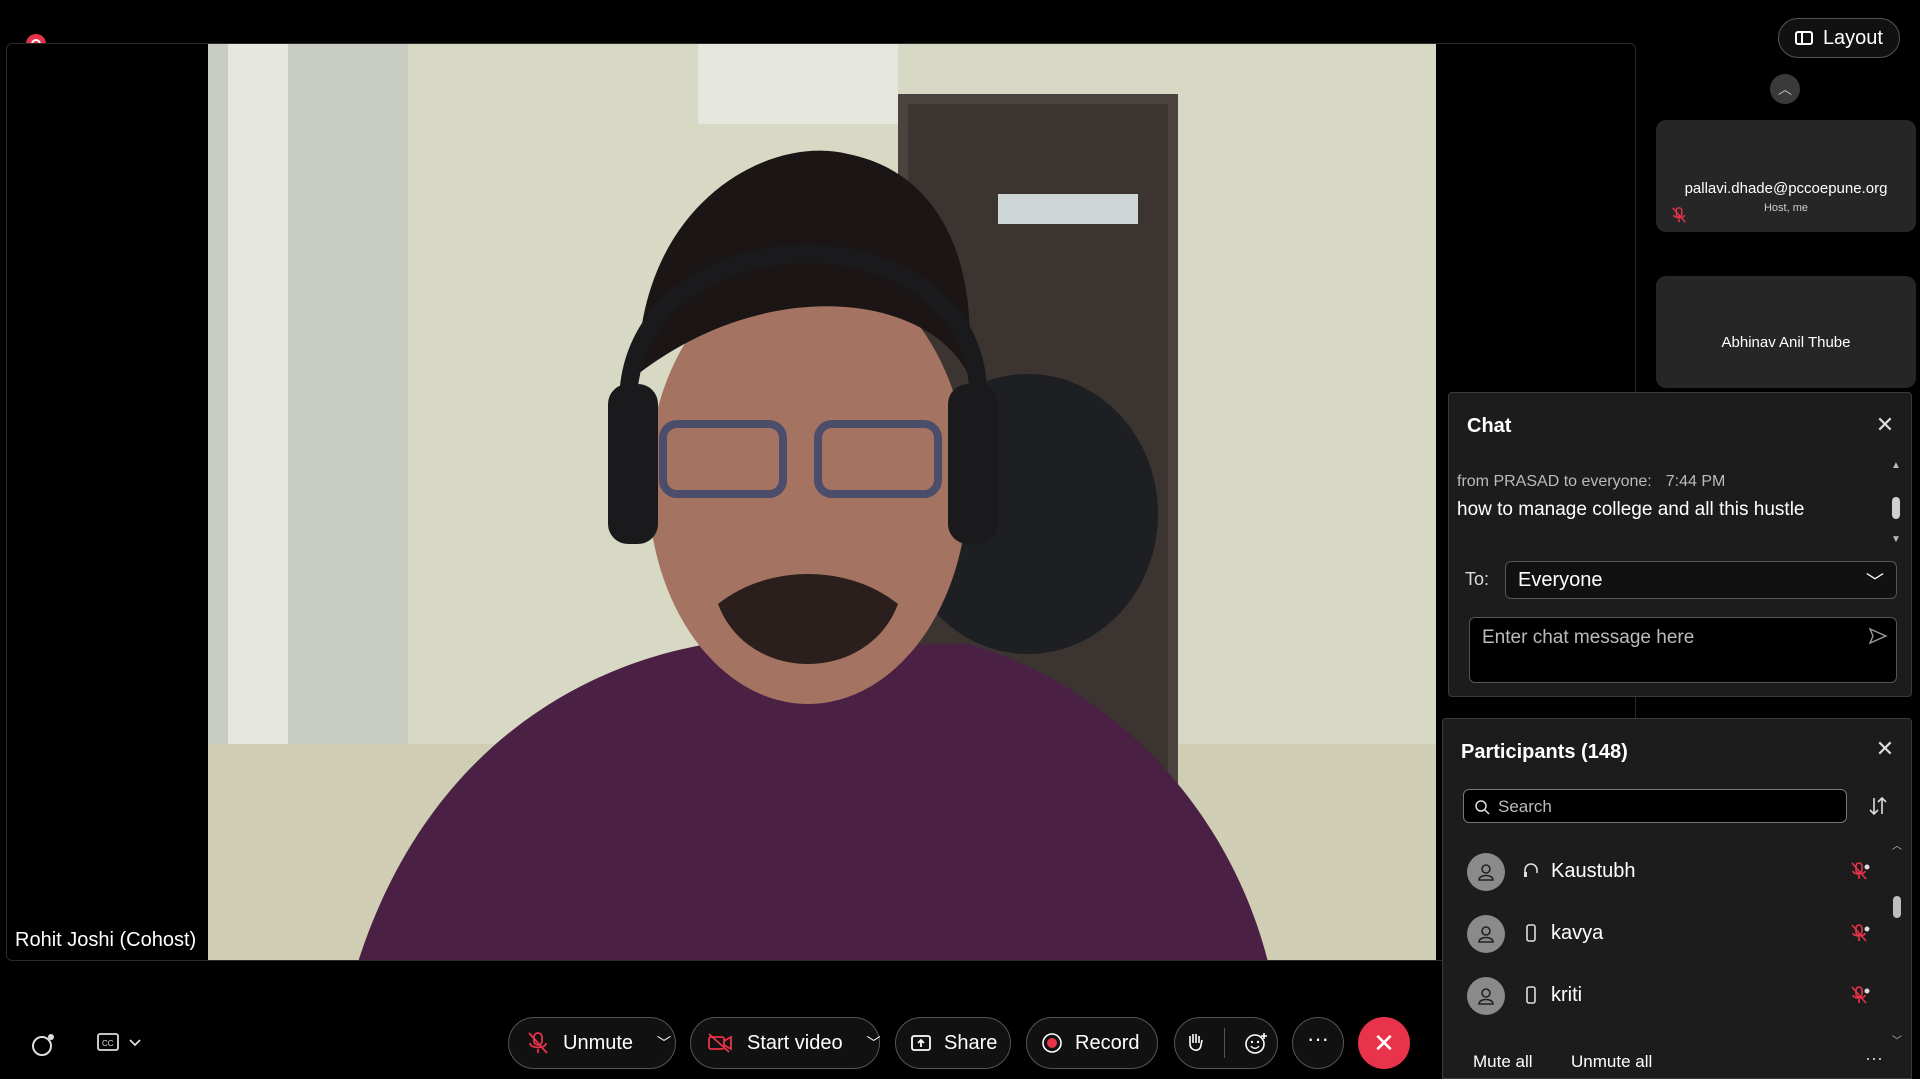 Image resolution: width=1920 pixels, height=1079 pixels. What do you see at coordinates (598, 1042) in the screenshot?
I see `unmute-label: Unmute` at bounding box center [598, 1042].